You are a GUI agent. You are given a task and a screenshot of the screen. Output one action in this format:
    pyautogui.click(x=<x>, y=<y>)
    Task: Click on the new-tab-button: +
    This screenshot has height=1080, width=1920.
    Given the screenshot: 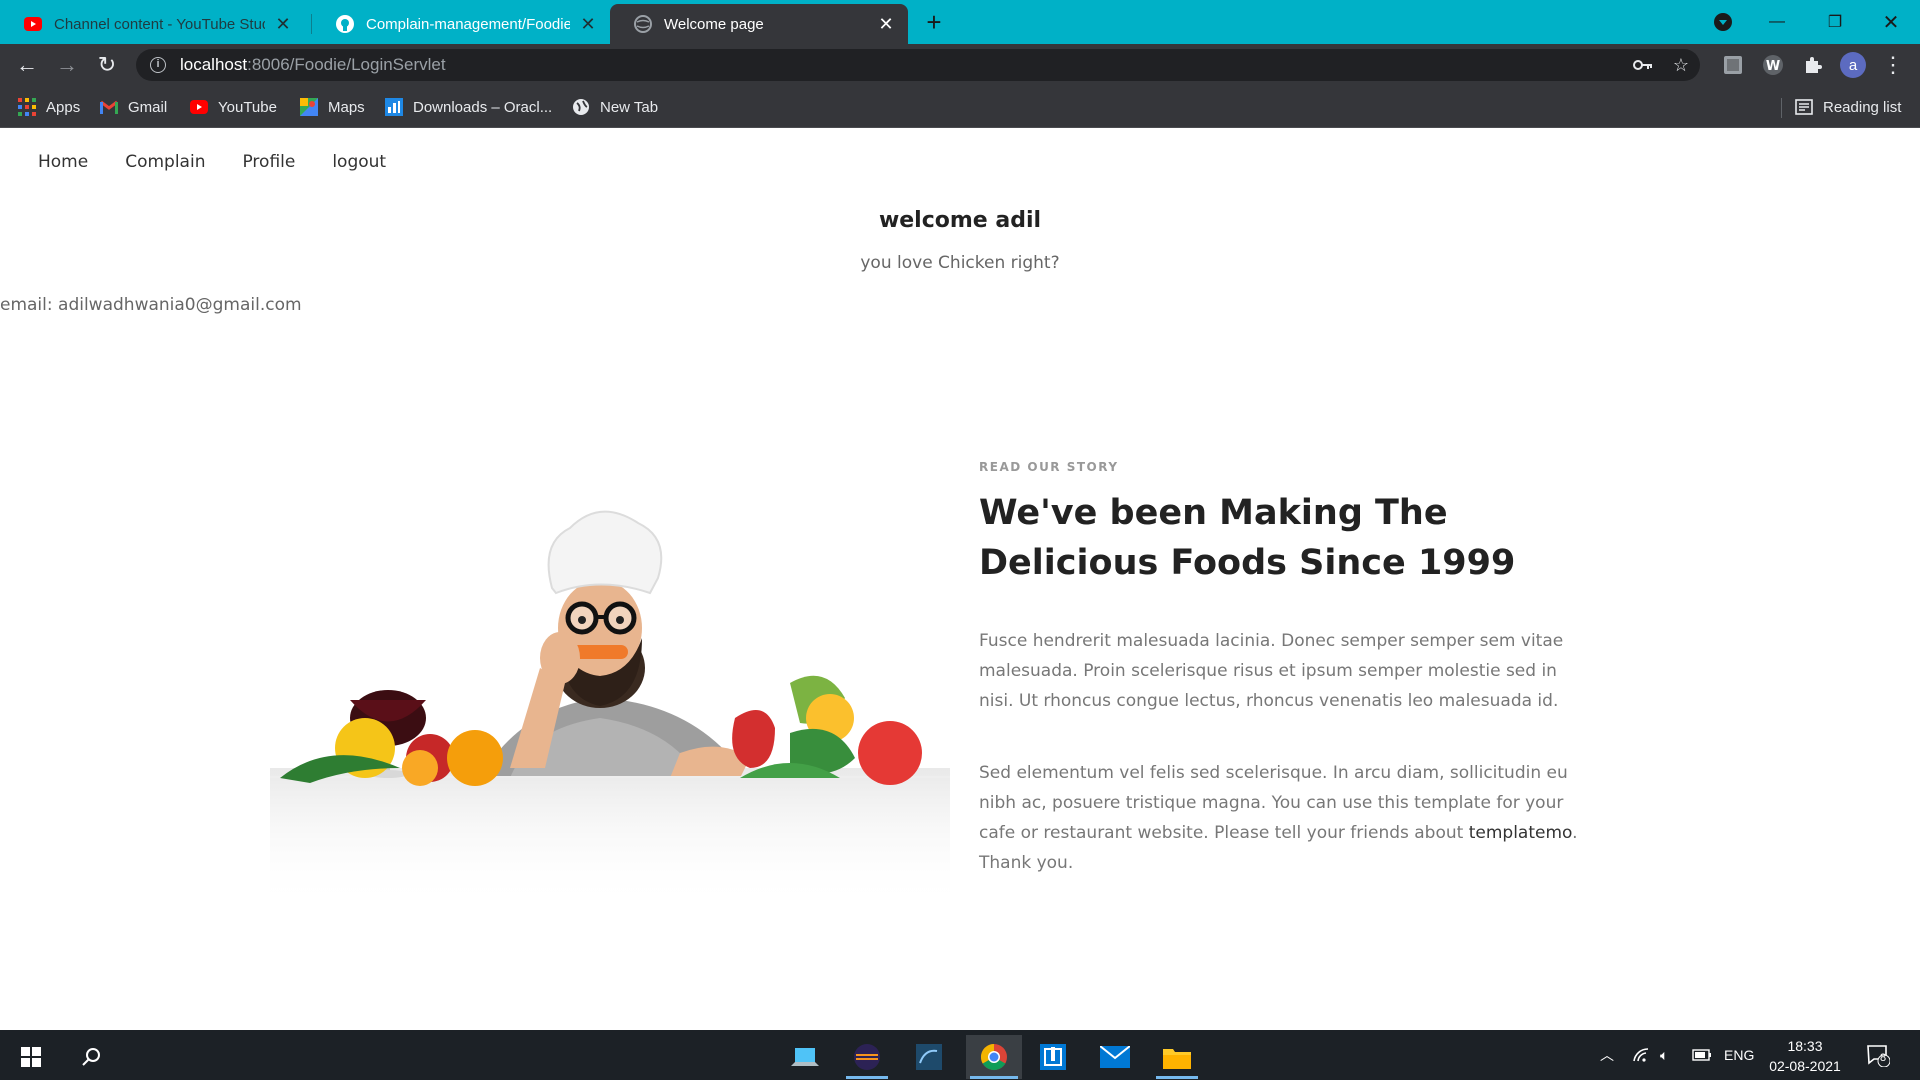 What is the action you would take?
    pyautogui.click(x=934, y=22)
    